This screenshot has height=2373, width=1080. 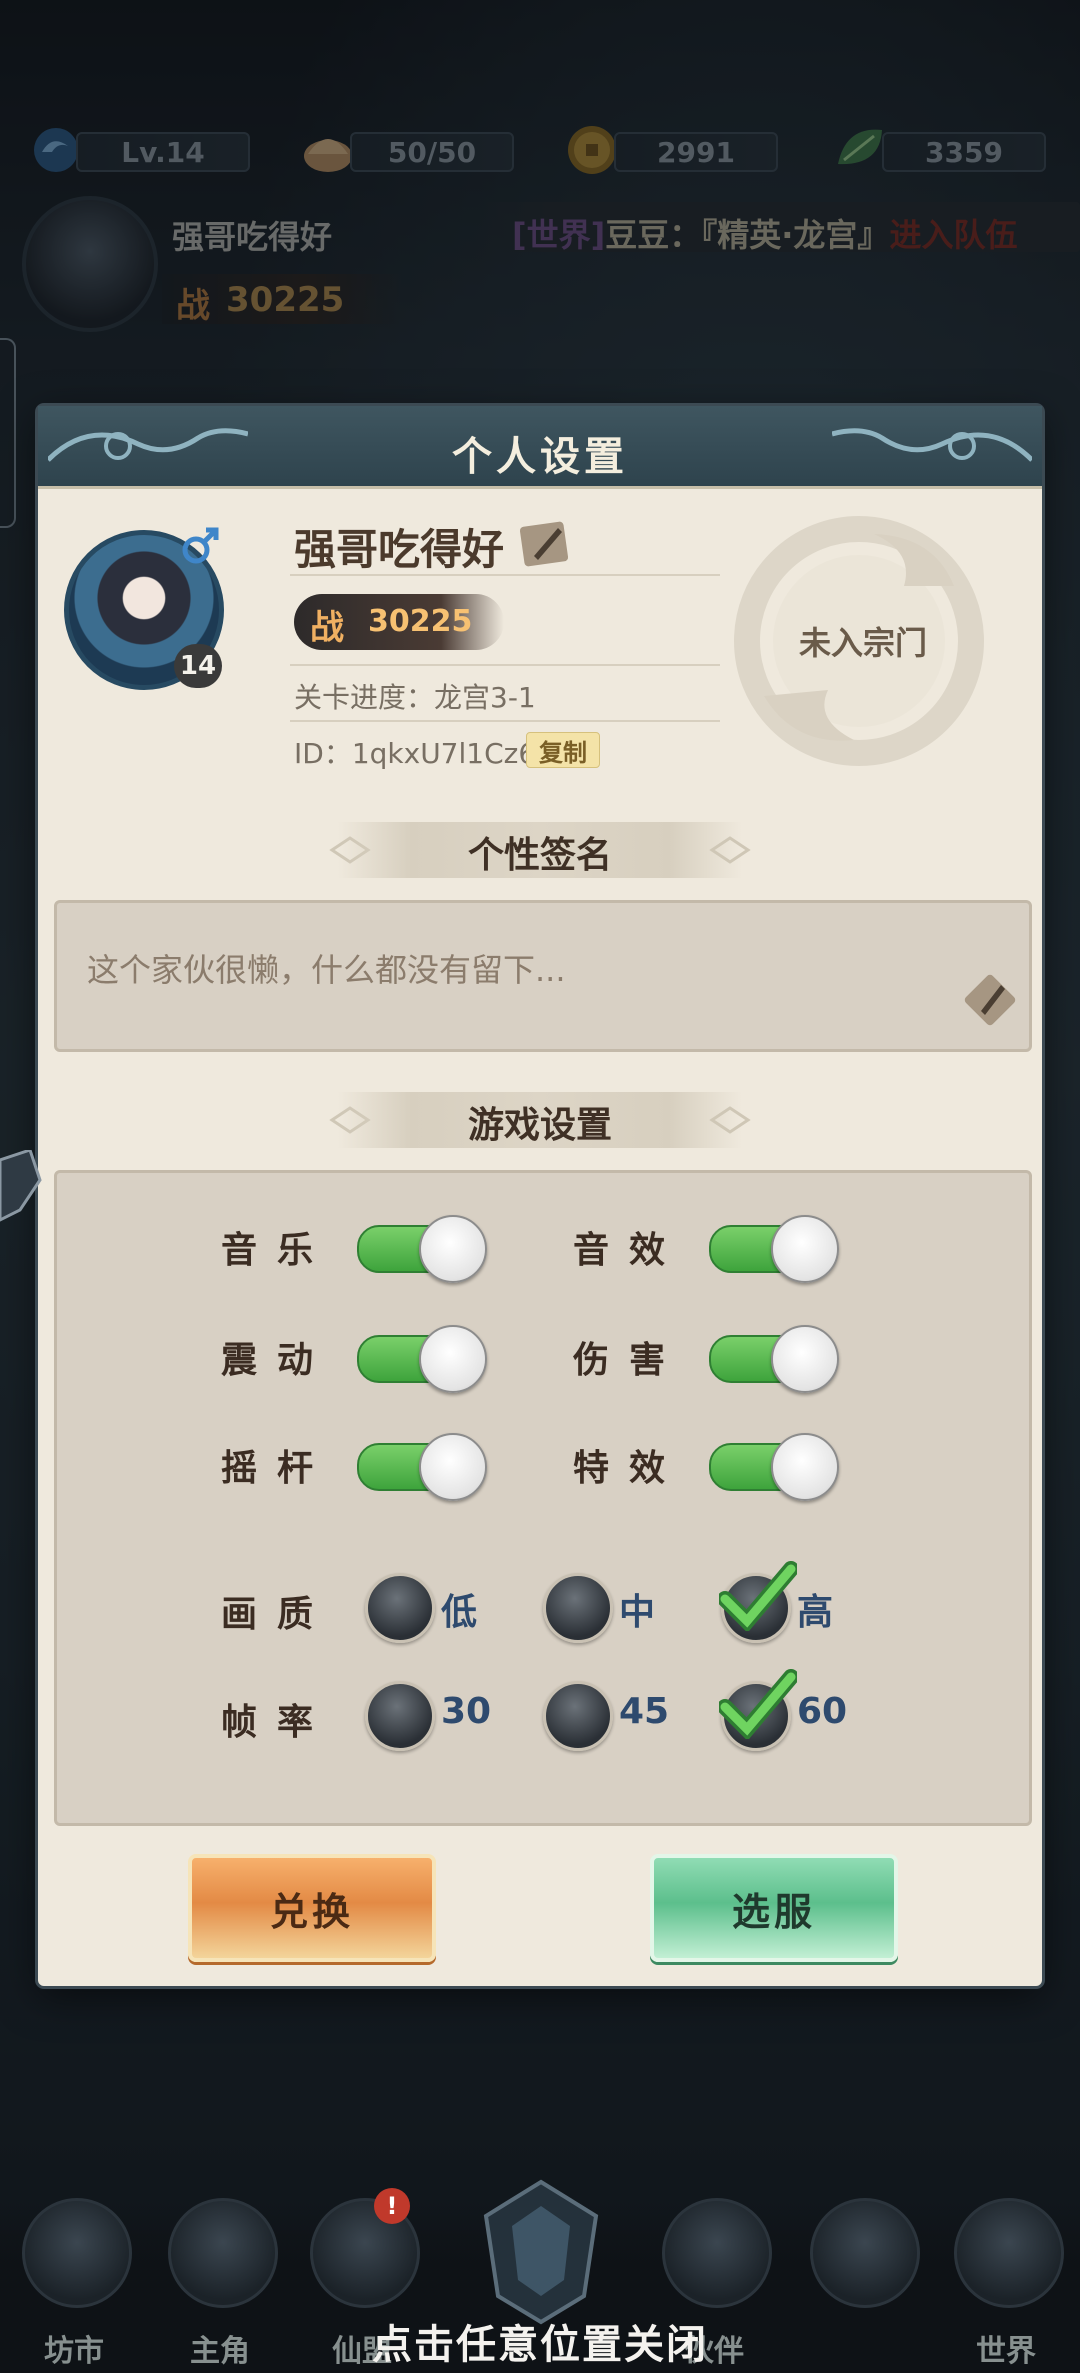 I want to click on redeem-button: 兑换, so click(x=312, y=1908).